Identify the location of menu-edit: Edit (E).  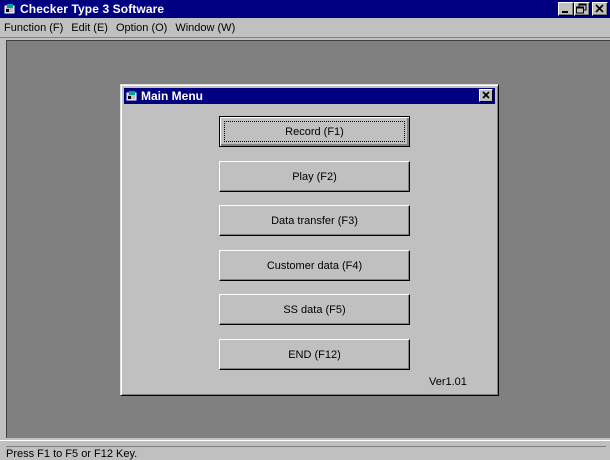
(89, 28).